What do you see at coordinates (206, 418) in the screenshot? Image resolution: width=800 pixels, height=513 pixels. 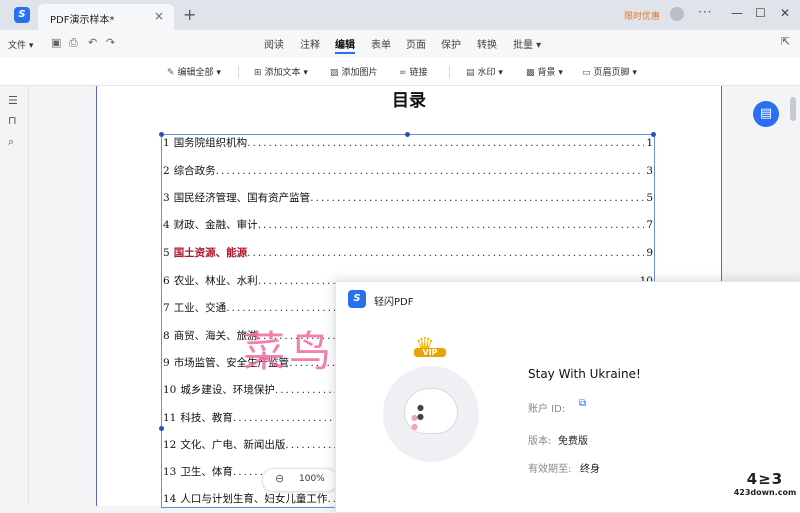 I see `toc-text: 科技、教育` at bounding box center [206, 418].